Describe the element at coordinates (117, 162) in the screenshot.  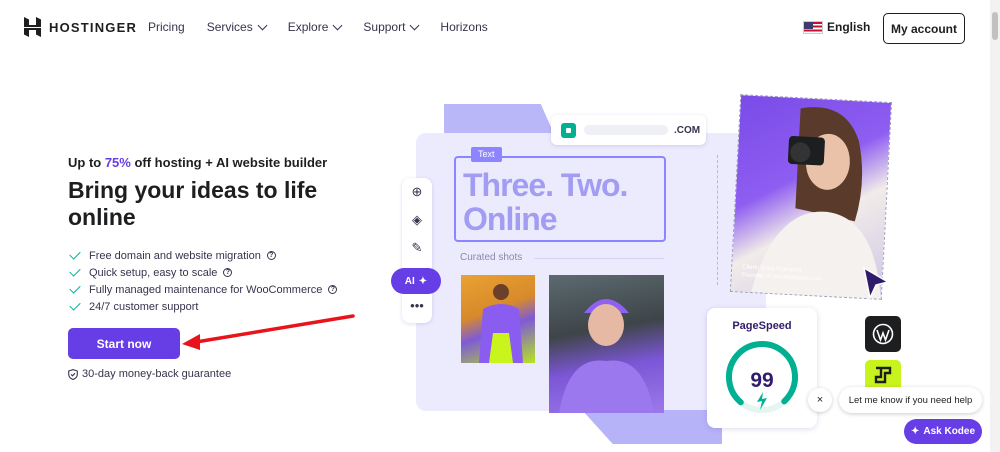
I see `promo-discount: 75%` at that location.